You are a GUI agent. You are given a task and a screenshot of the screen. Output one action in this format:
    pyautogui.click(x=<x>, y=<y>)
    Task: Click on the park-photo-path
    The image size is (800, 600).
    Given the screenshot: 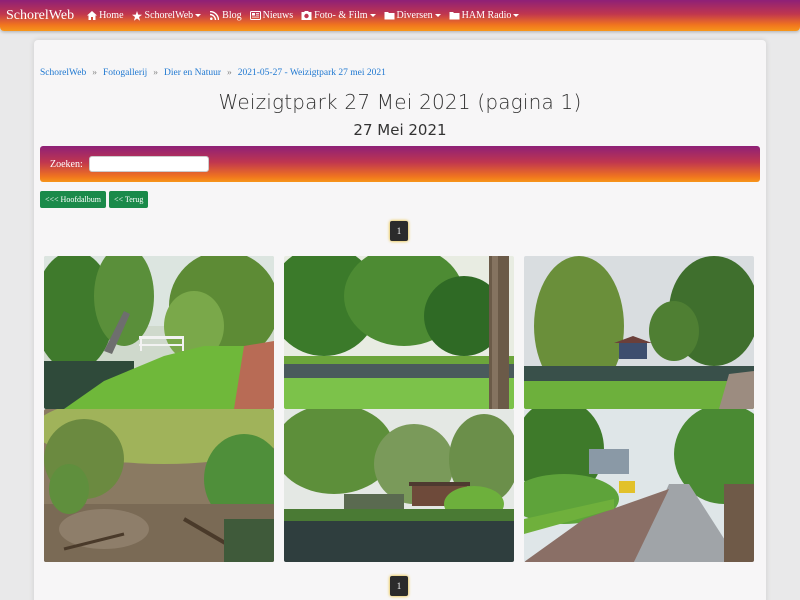 What is the action you would take?
    pyautogui.click(x=639, y=485)
    